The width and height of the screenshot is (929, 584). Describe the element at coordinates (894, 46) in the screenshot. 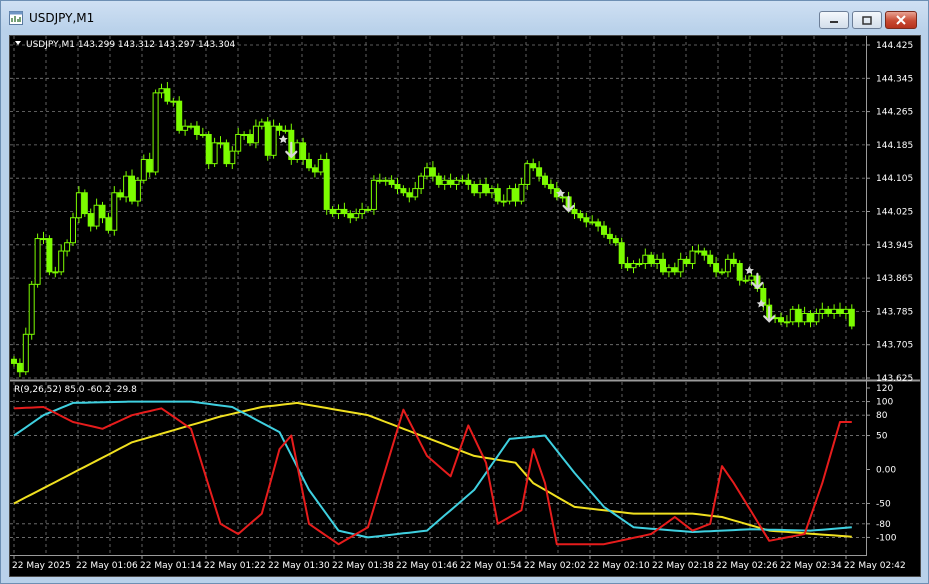

I see `price-tick-label: 144.425` at that location.